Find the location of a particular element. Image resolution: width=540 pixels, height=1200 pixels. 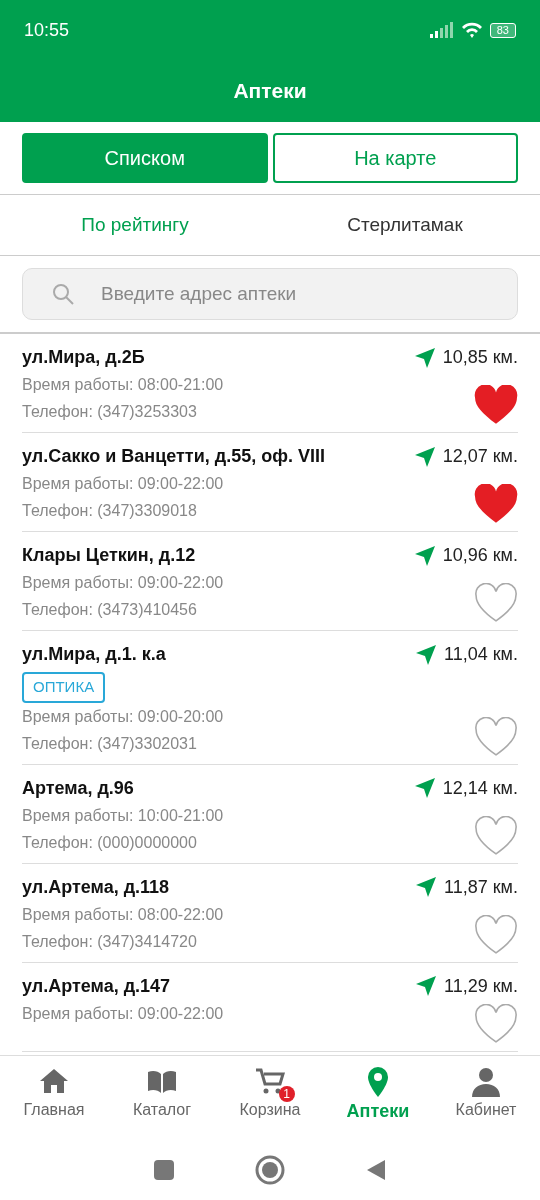

nav-tab: Кабинет is located at coordinates (486, 1098).